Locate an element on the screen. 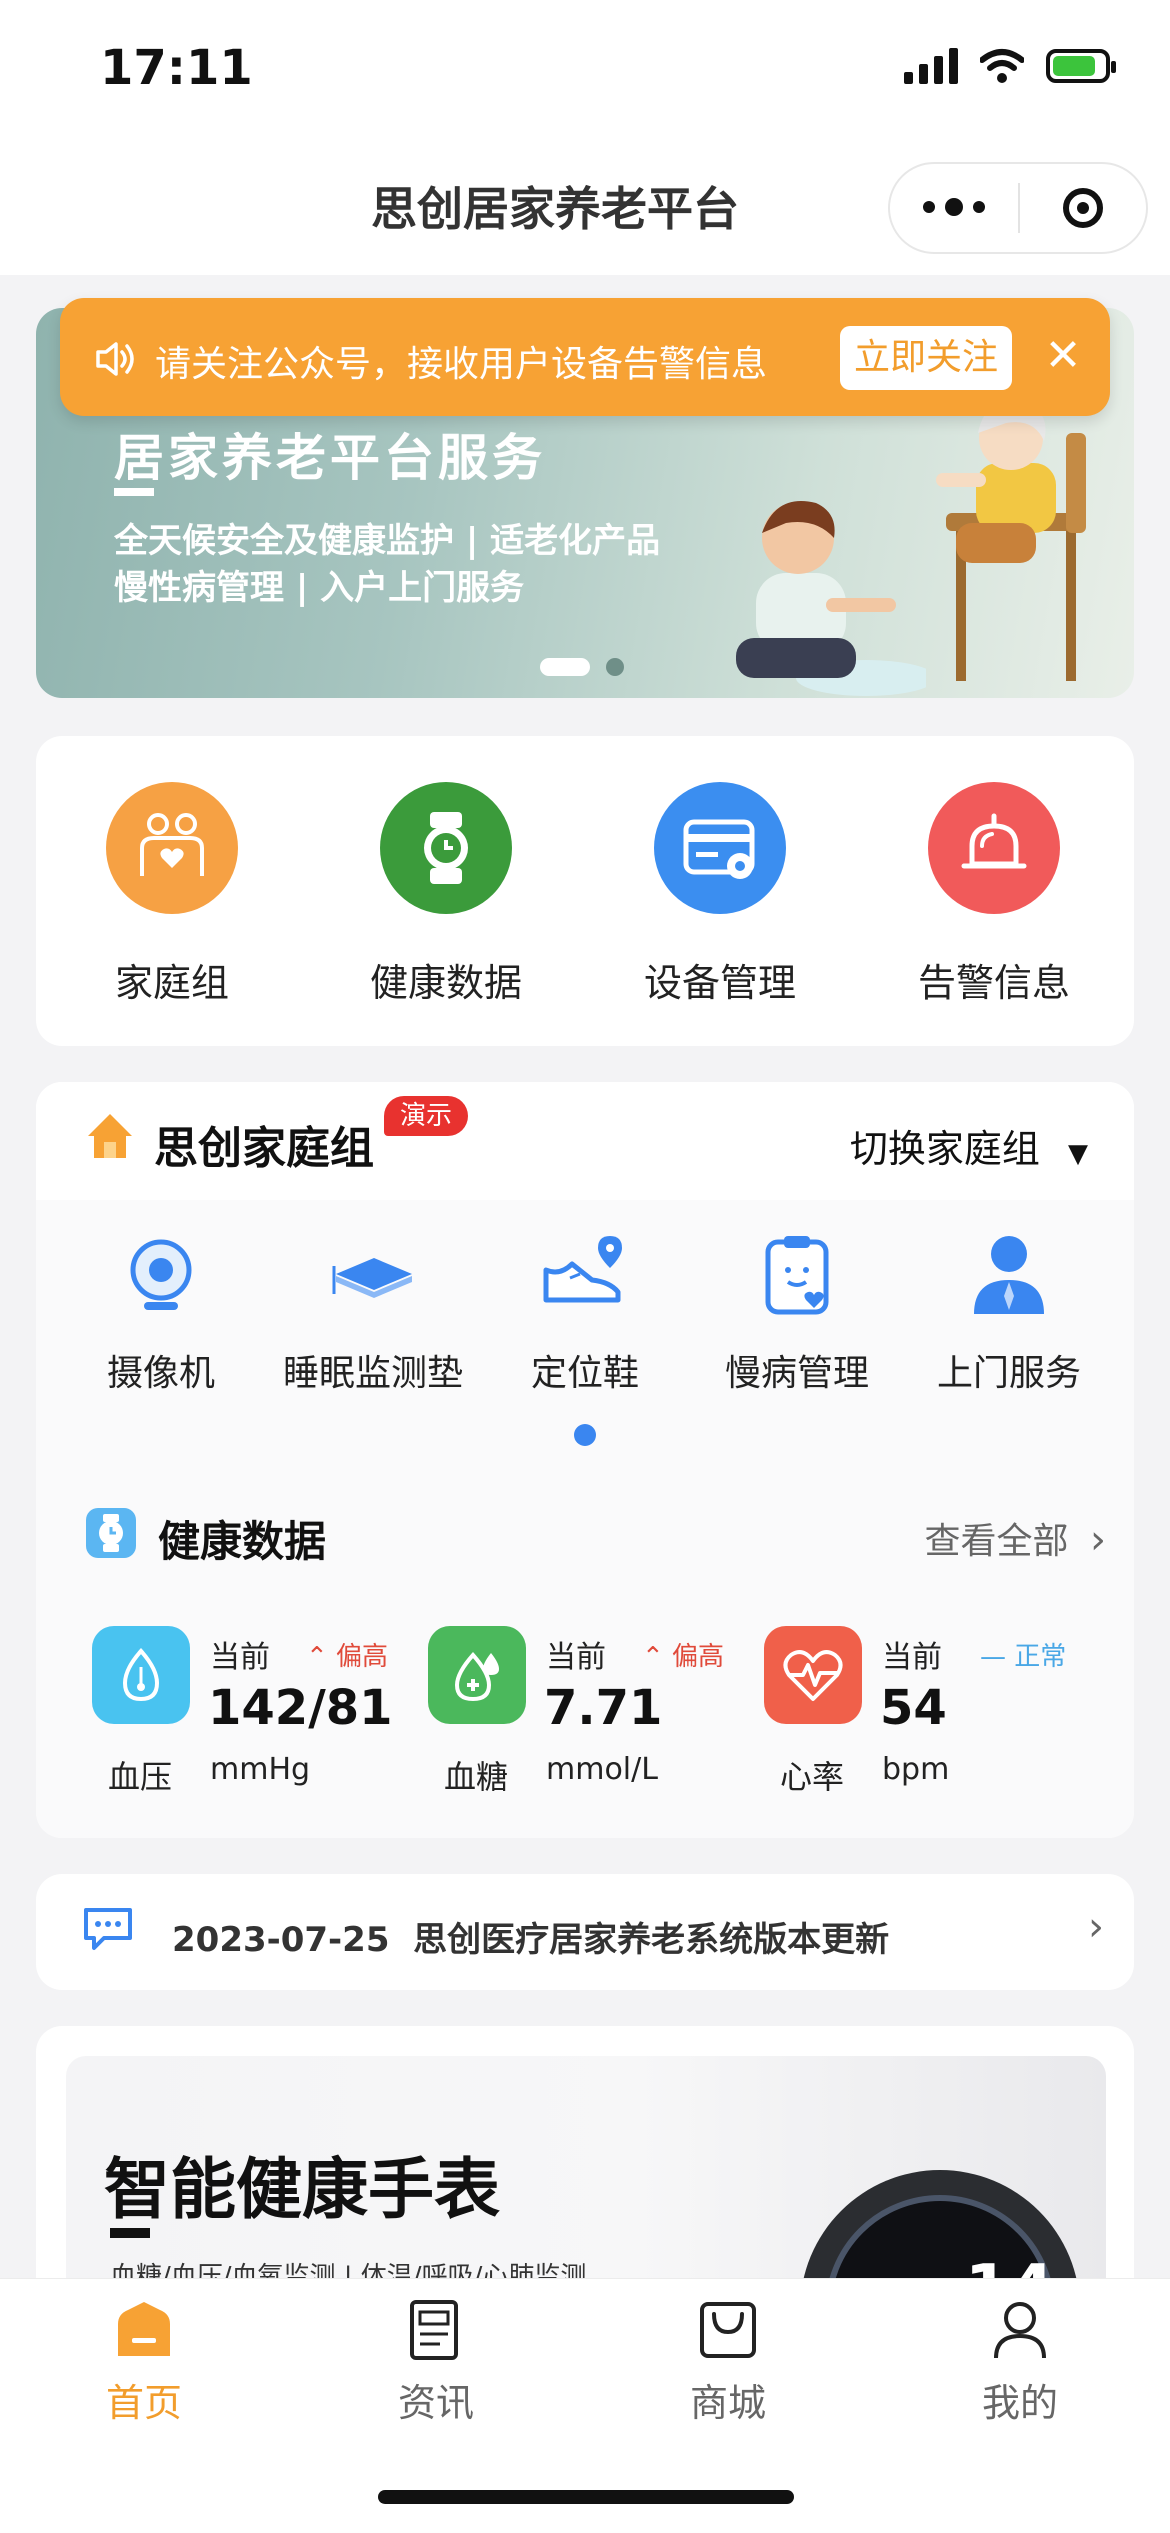  clipboard-icon is located at coordinates (797, 1275).